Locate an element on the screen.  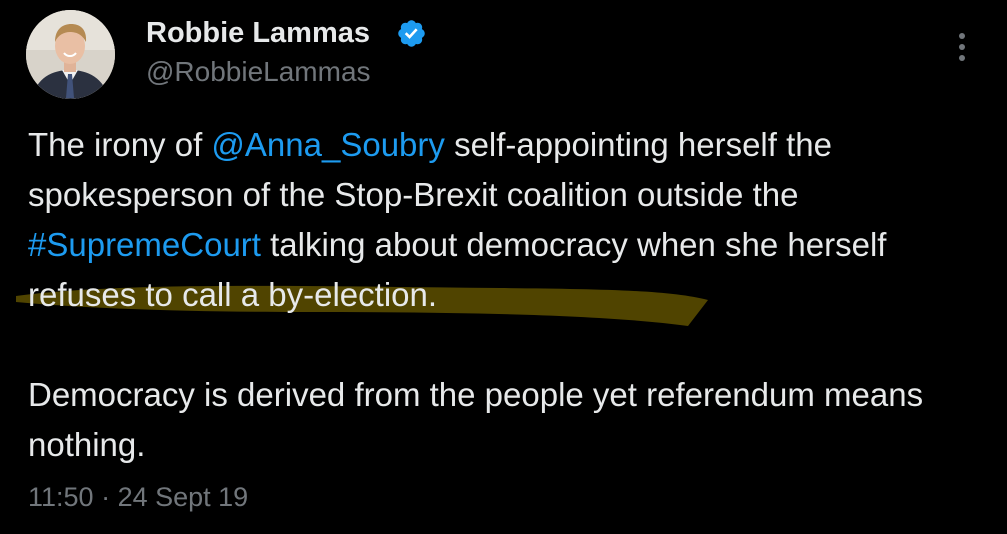
hashtag-link: #SupremeCourt is located at coordinates (144, 244).